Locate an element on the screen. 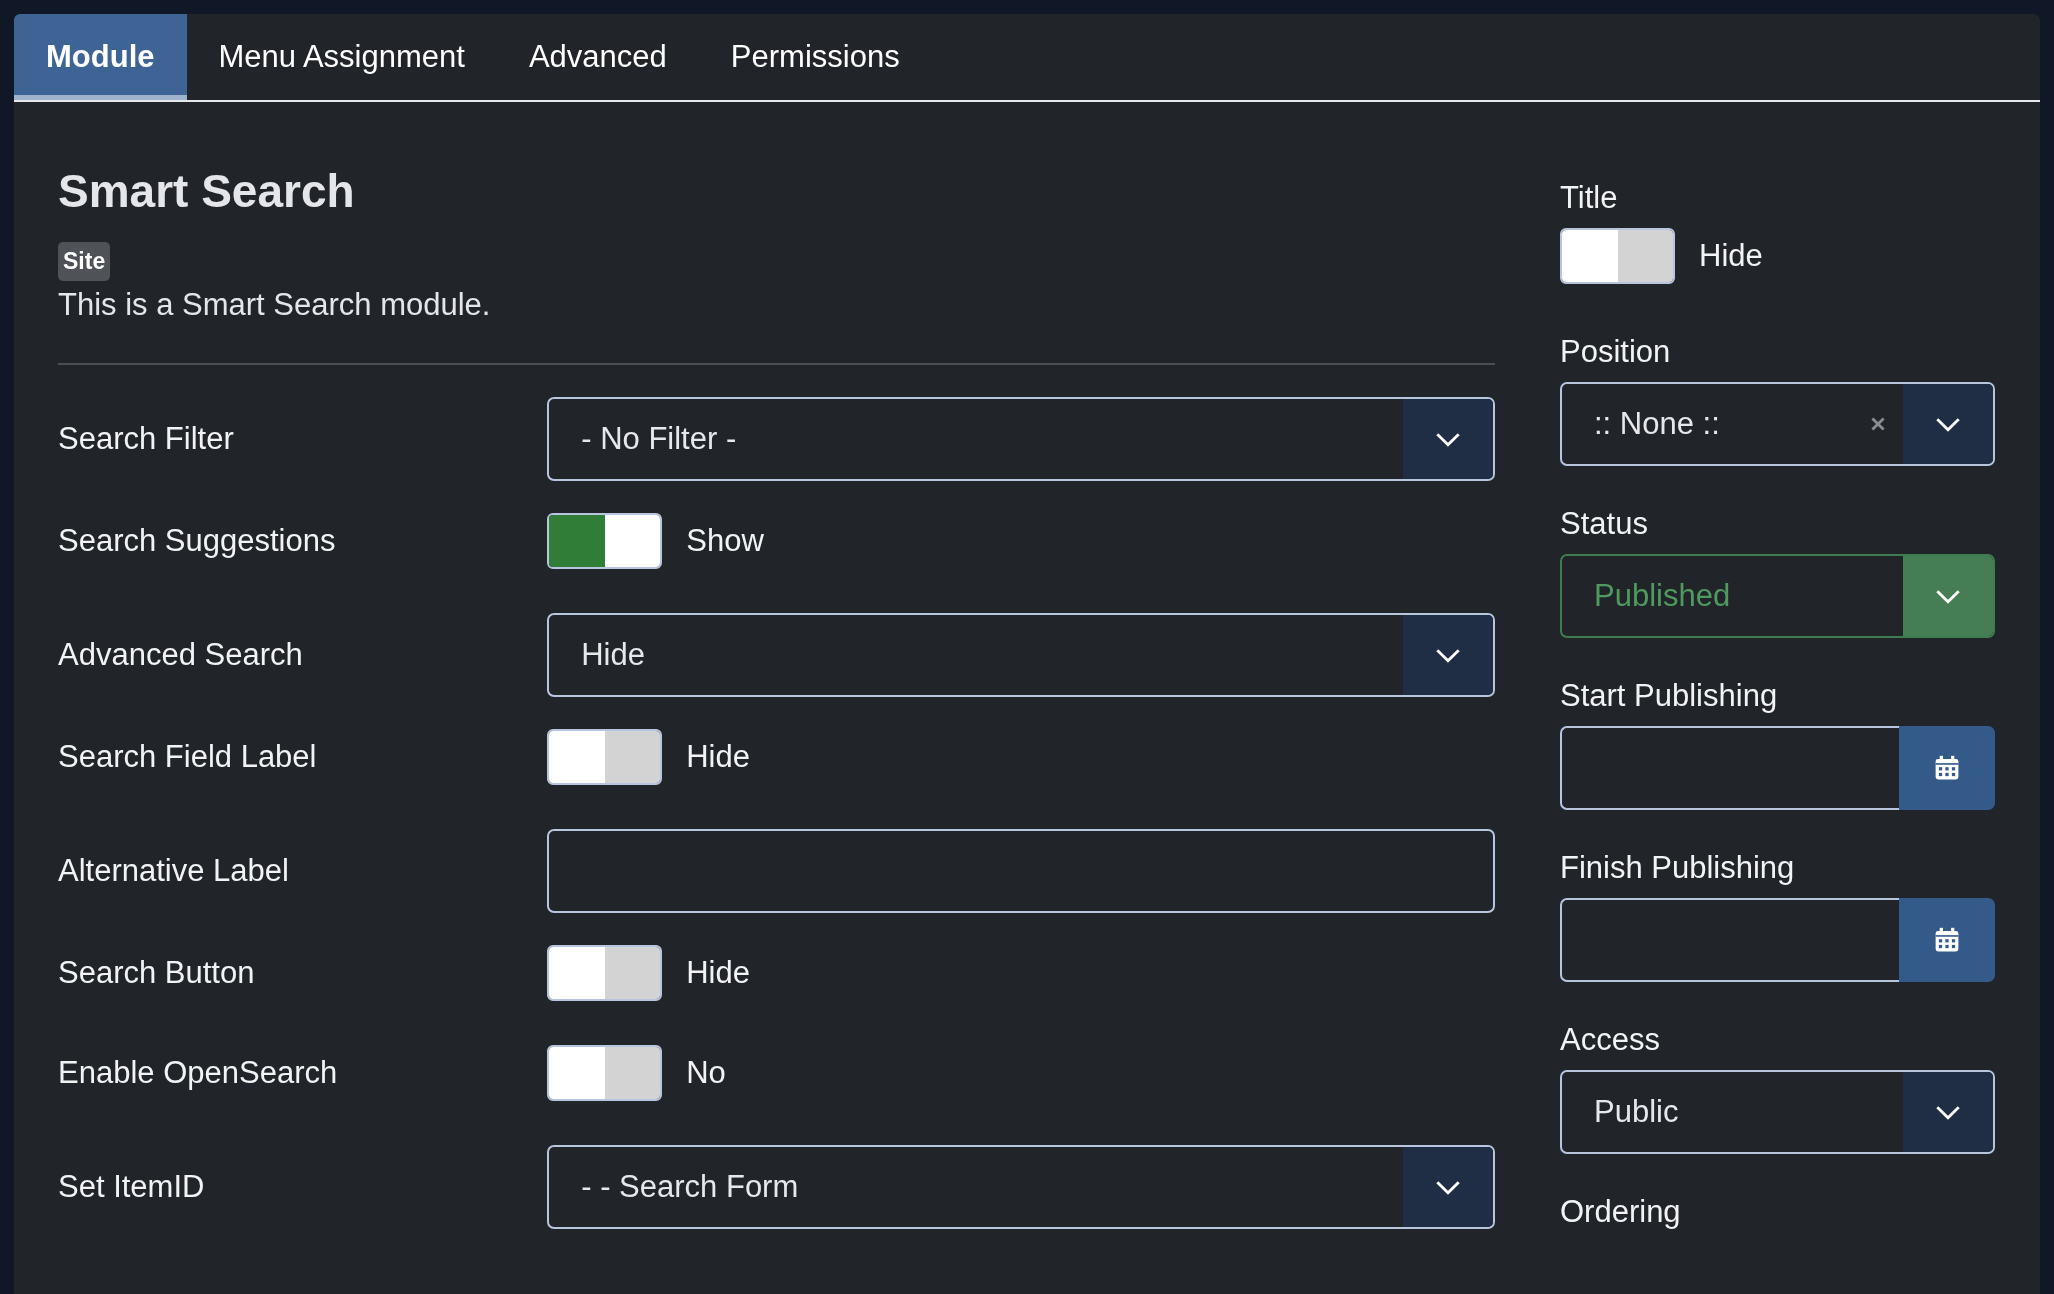  select-value: :: None :: is located at coordinates (1657, 424).